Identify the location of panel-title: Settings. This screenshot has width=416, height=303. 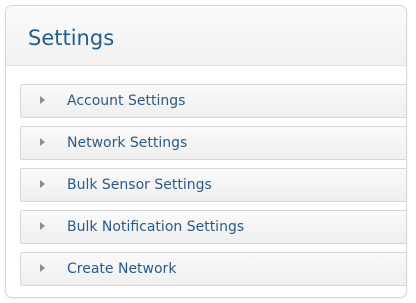
(71, 38).